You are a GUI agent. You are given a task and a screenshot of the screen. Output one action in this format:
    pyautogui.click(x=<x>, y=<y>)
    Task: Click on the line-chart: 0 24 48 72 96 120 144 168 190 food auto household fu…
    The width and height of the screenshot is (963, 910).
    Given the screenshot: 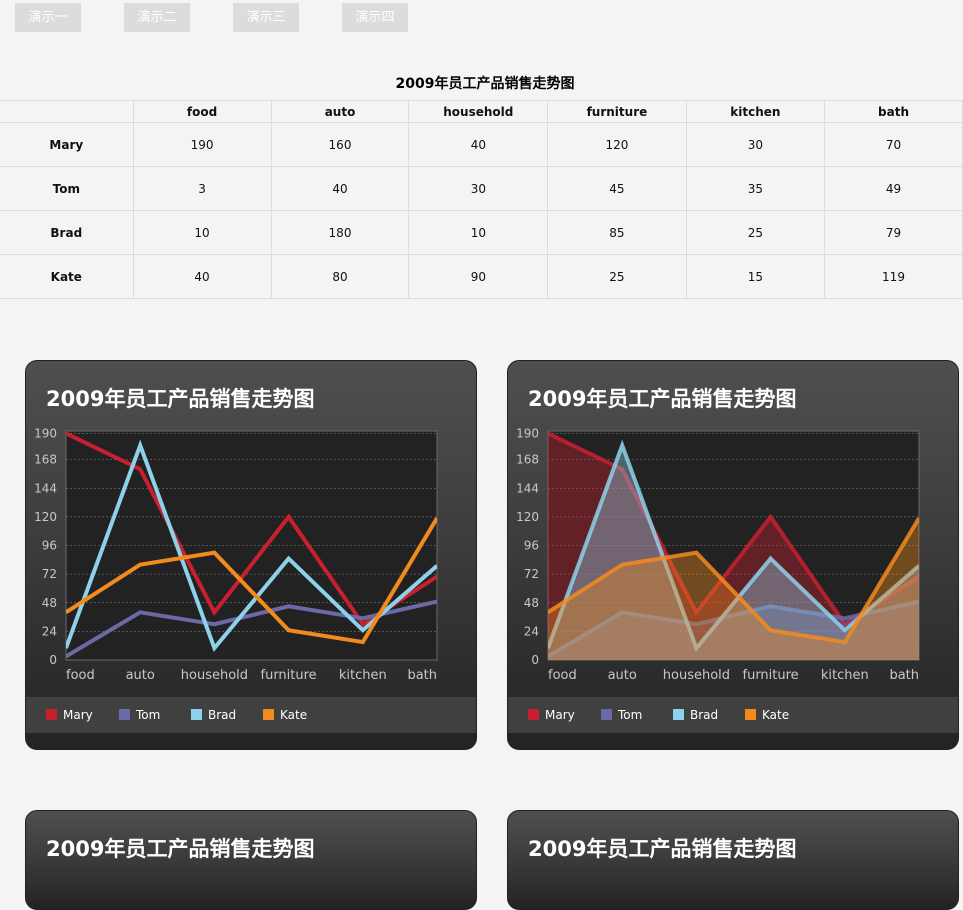 What is the action you would take?
    pyautogui.click(x=236, y=554)
    